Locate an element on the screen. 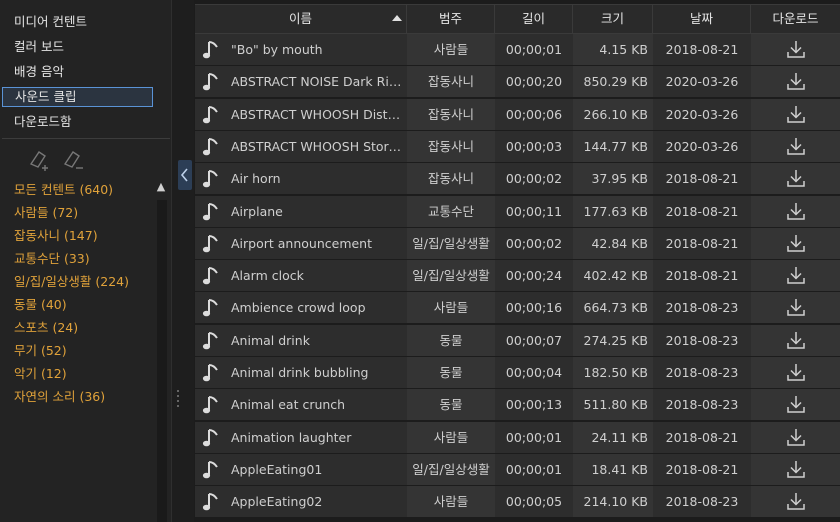 The width and height of the screenshot is (840, 522). category-daily-life: 일/집/일상생활 (224) is located at coordinates (71, 282).